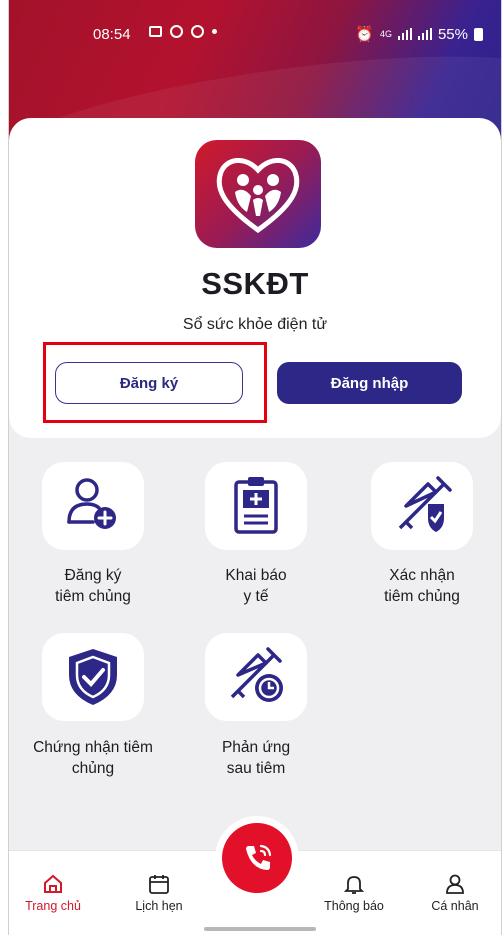 The image size is (502, 935). I want to click on nav-item-home: Trang chủ, so click(53, 893).